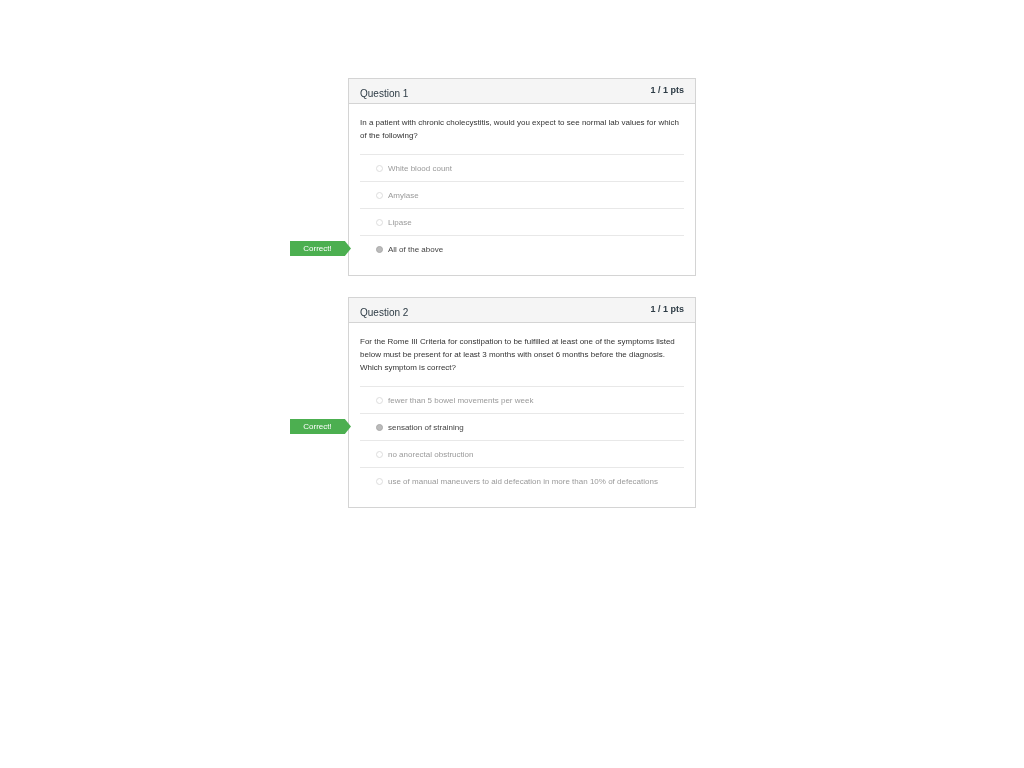  Describe the element at coordinates (384, 313) in the screenshot. I see `question-title: Question 2` at that location.